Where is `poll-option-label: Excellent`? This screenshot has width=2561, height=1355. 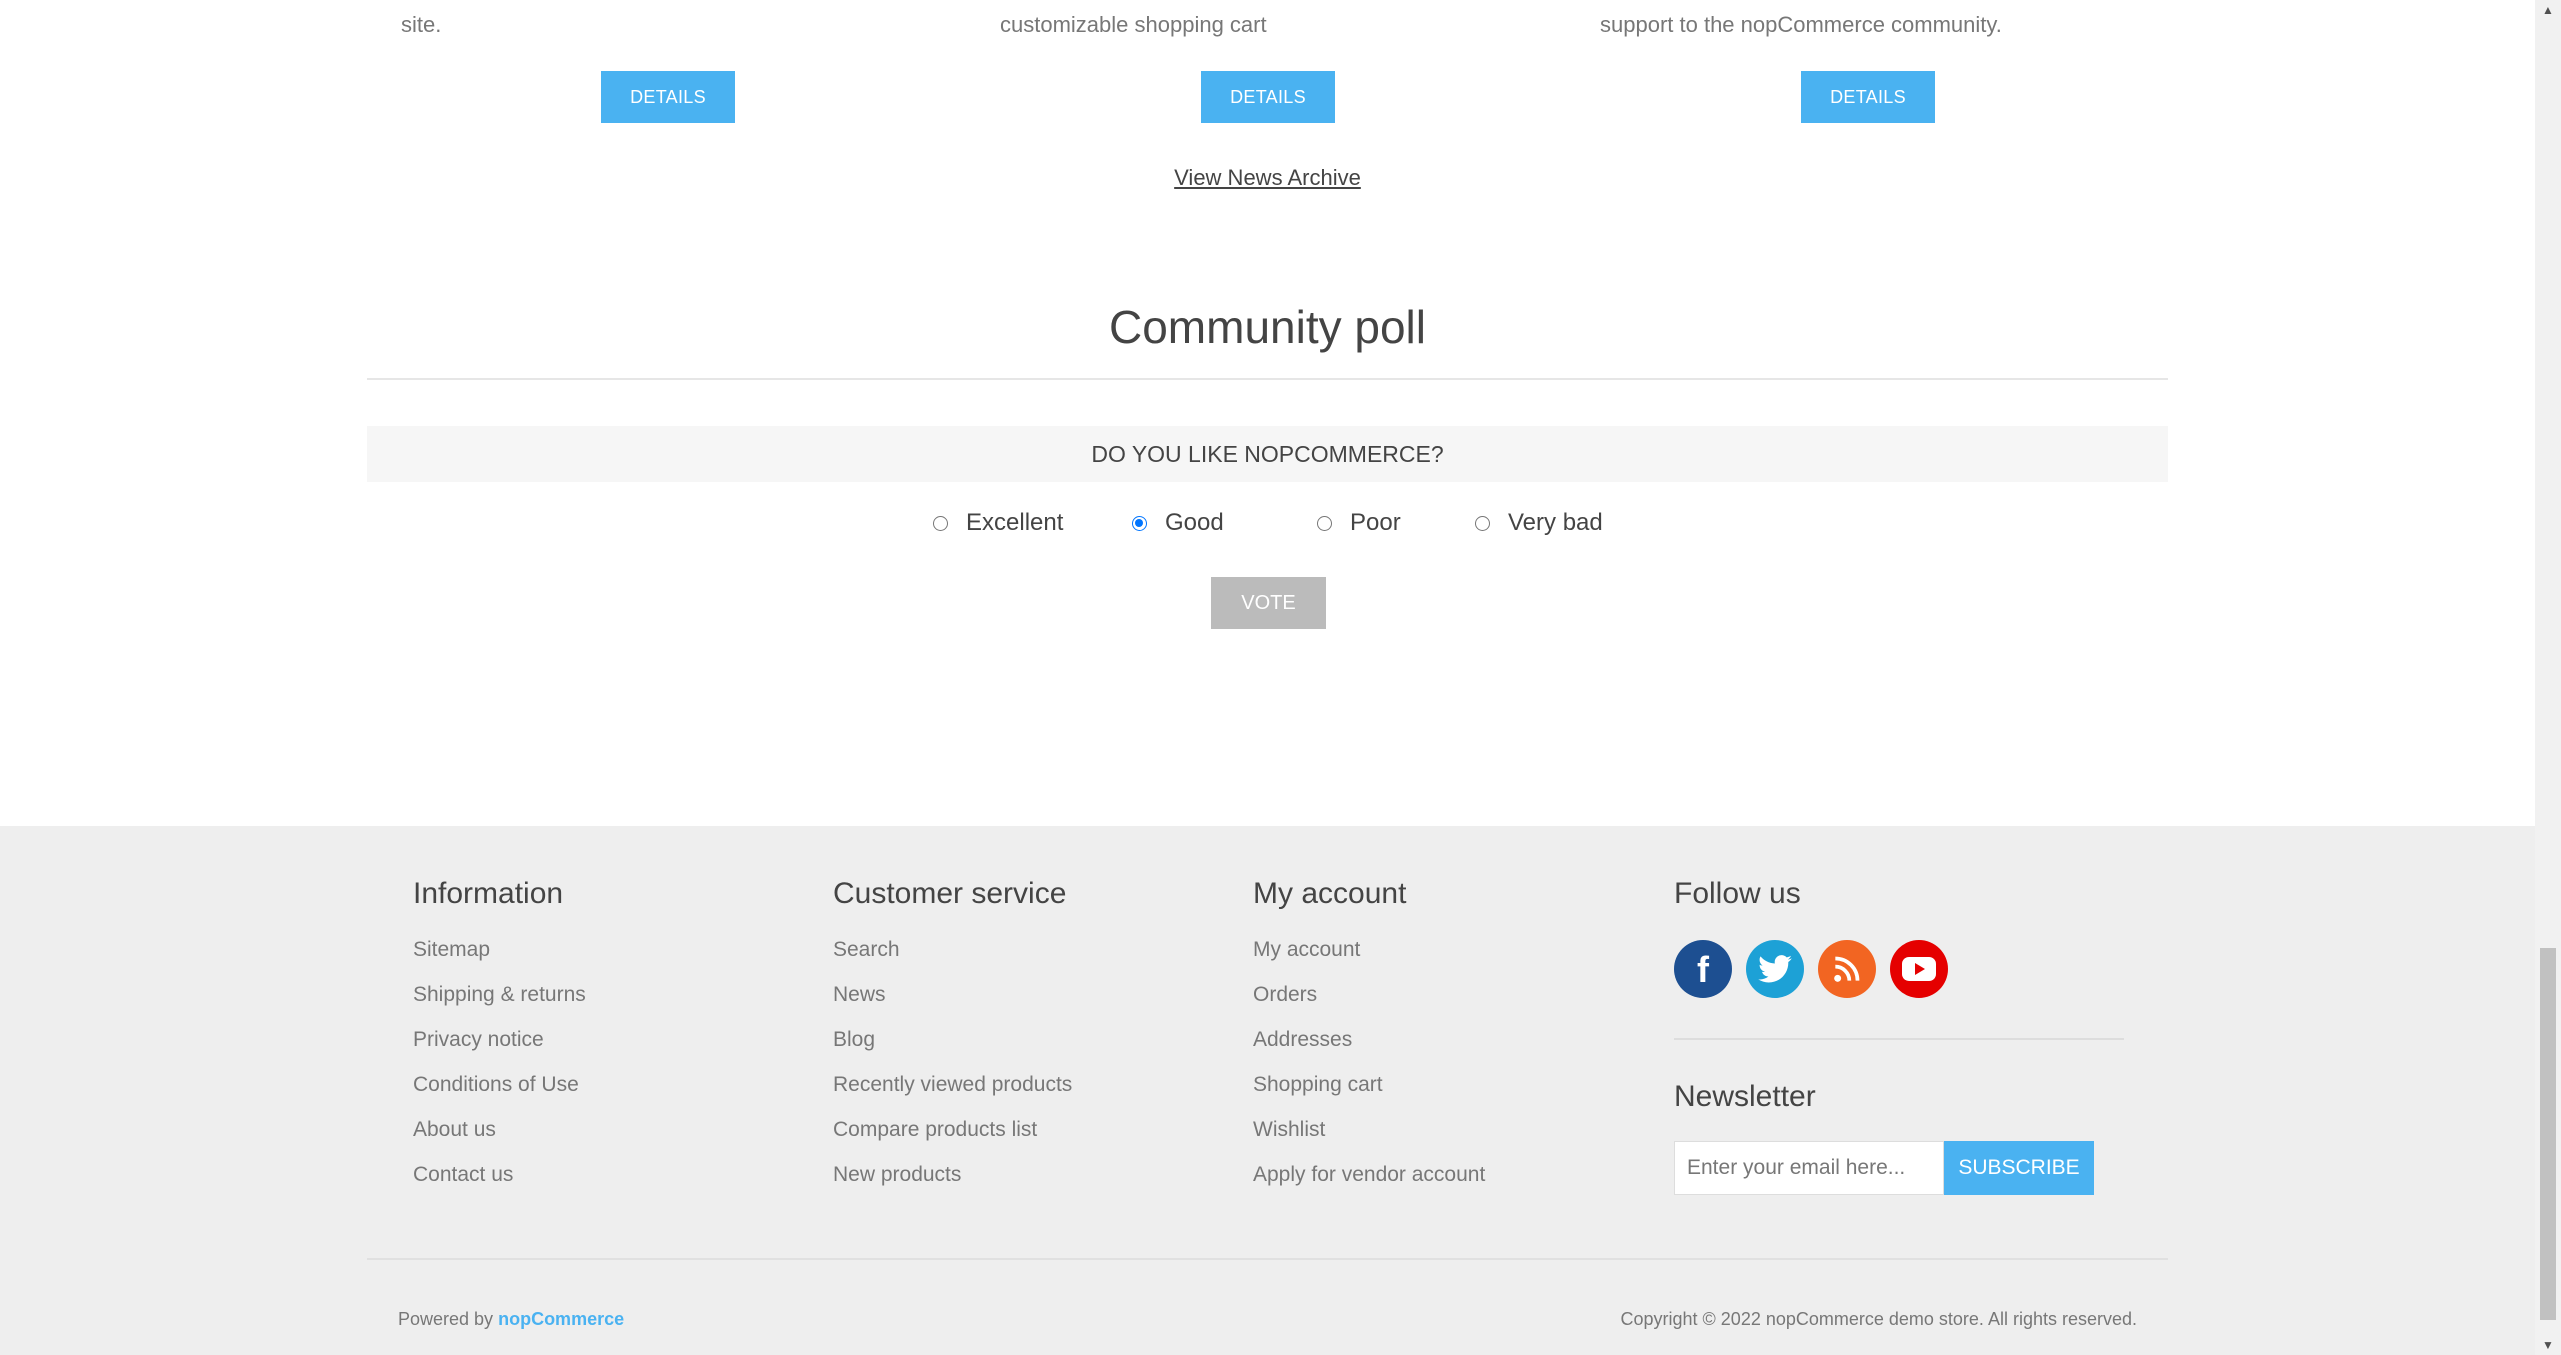 poll-option-label: Excellent is located at coordinates (1015, 522).